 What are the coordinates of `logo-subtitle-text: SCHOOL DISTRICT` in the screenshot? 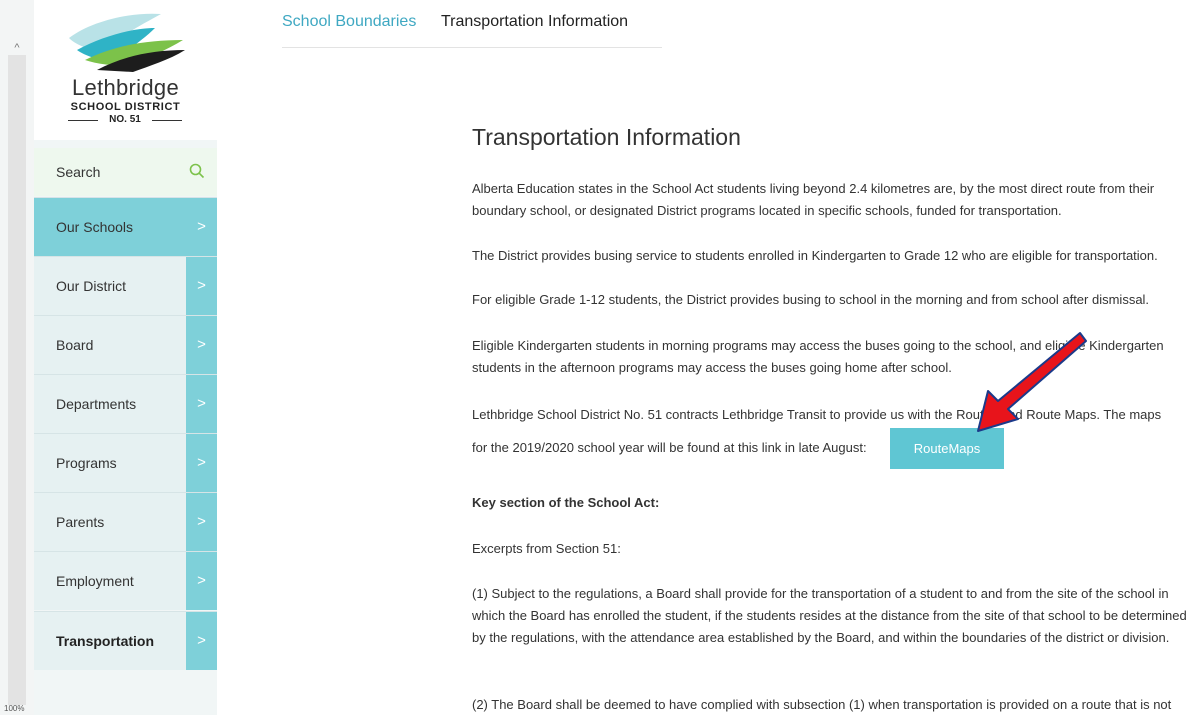 It's located at (125, 107).